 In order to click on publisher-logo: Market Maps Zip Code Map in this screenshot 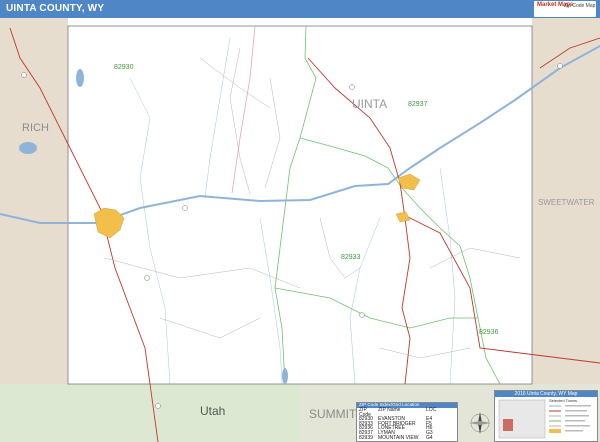, I will do `click(565, 9)`.